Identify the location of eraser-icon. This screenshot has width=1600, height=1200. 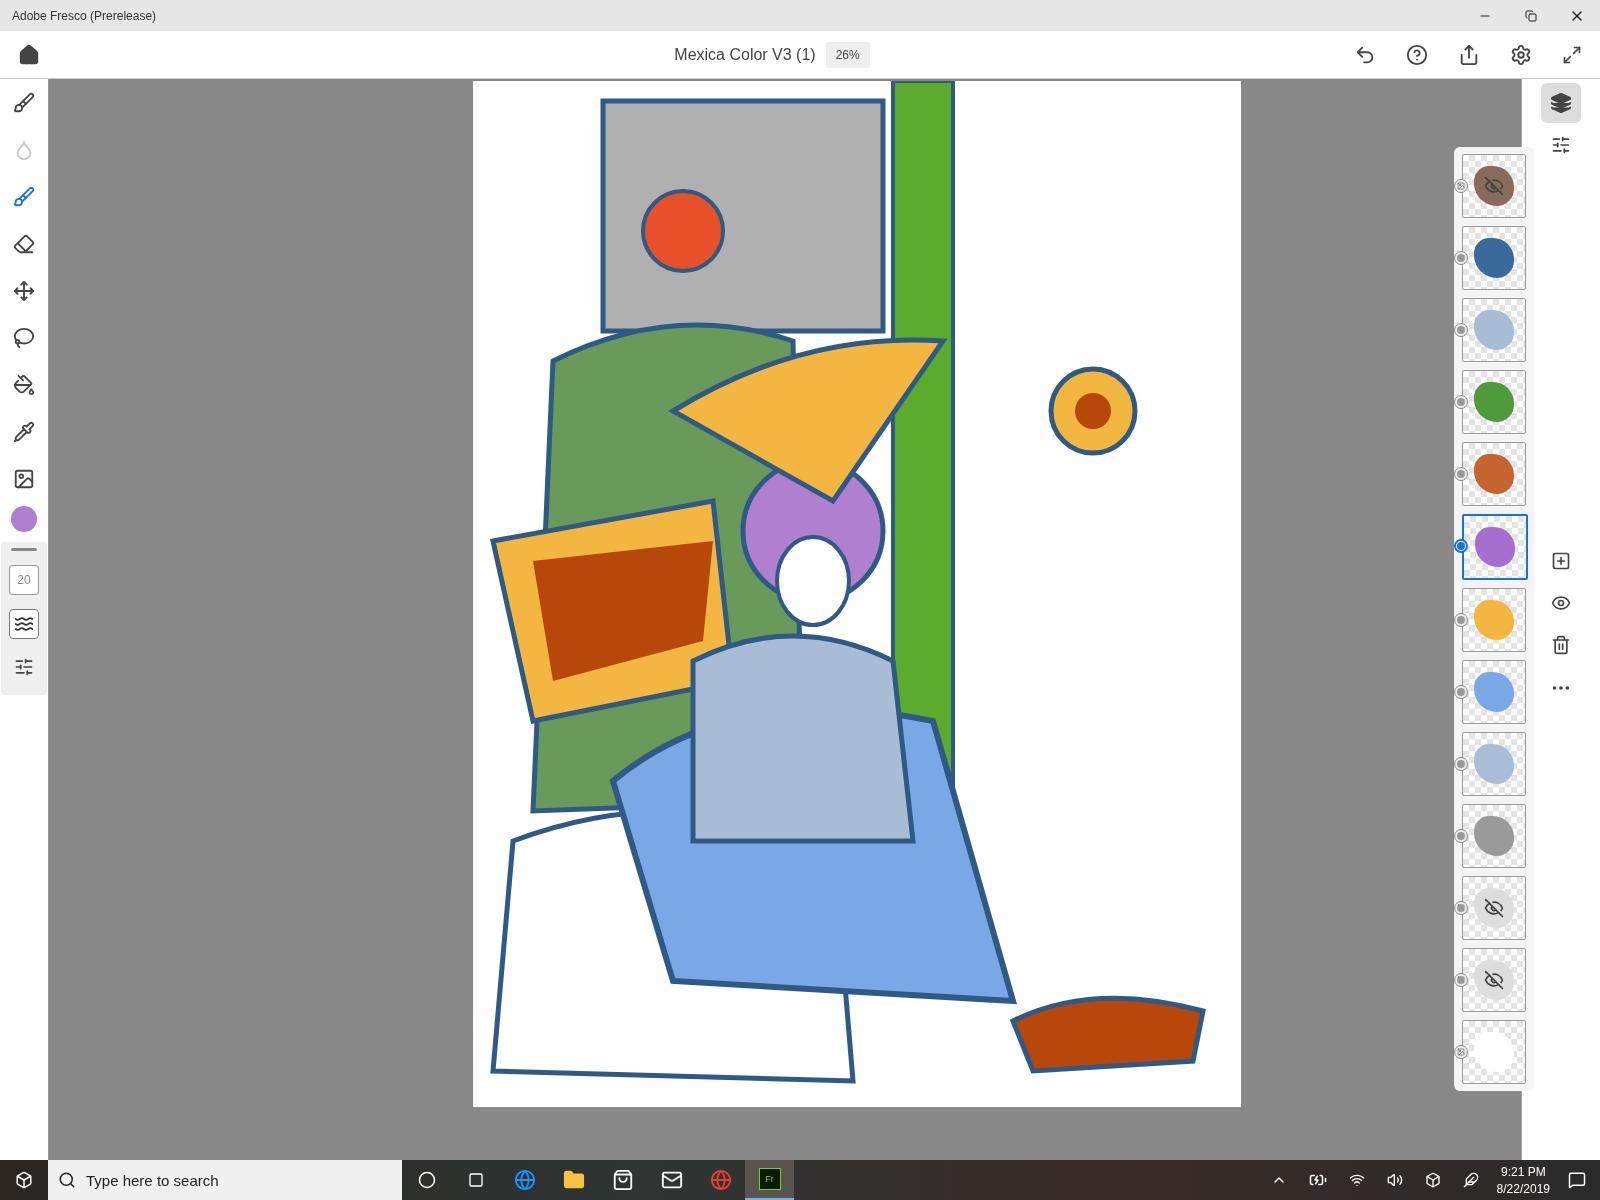
(24, 243).